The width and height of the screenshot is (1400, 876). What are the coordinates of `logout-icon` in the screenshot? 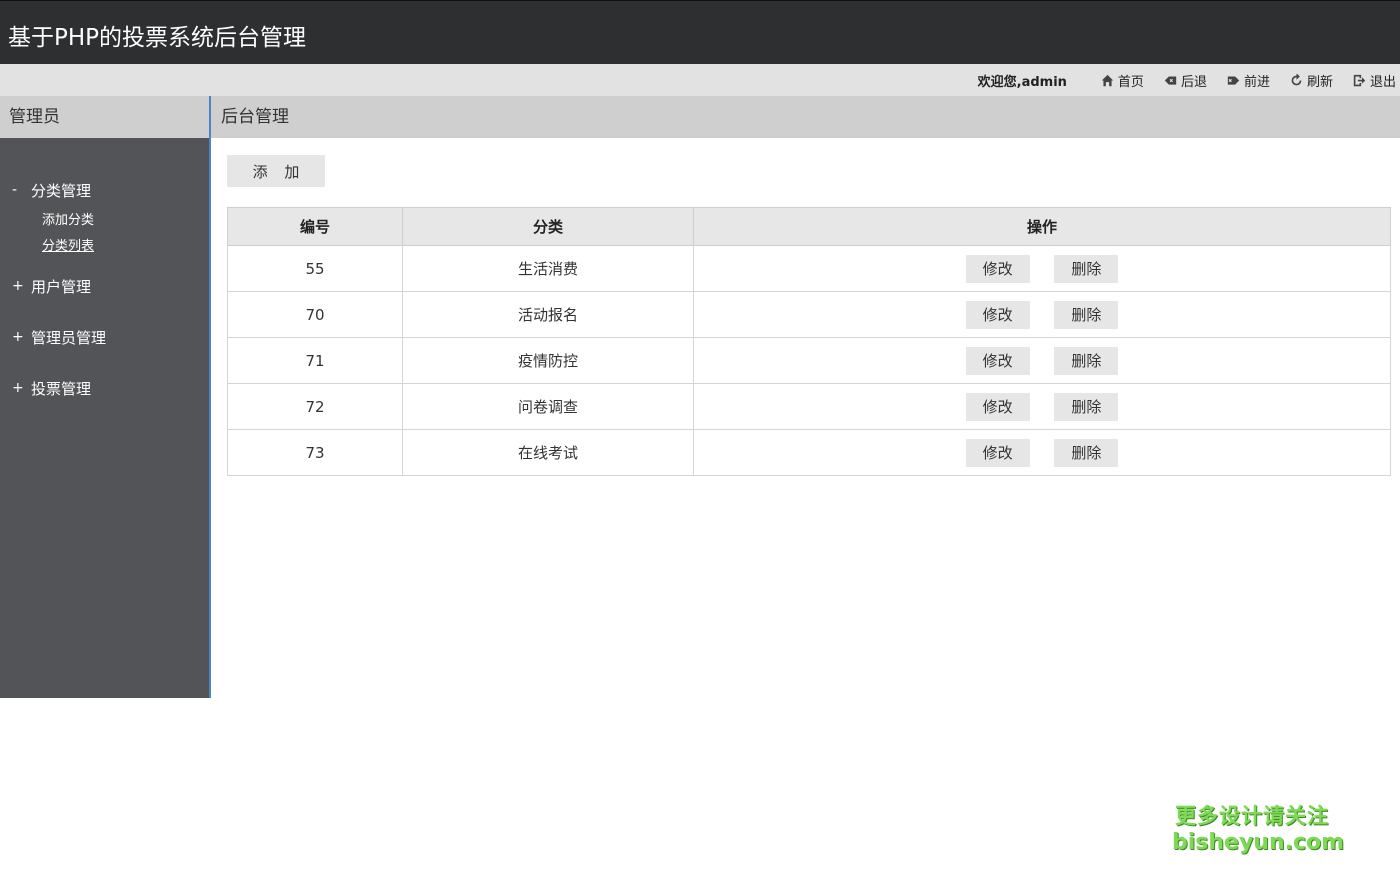 It's located at (1359, 80).